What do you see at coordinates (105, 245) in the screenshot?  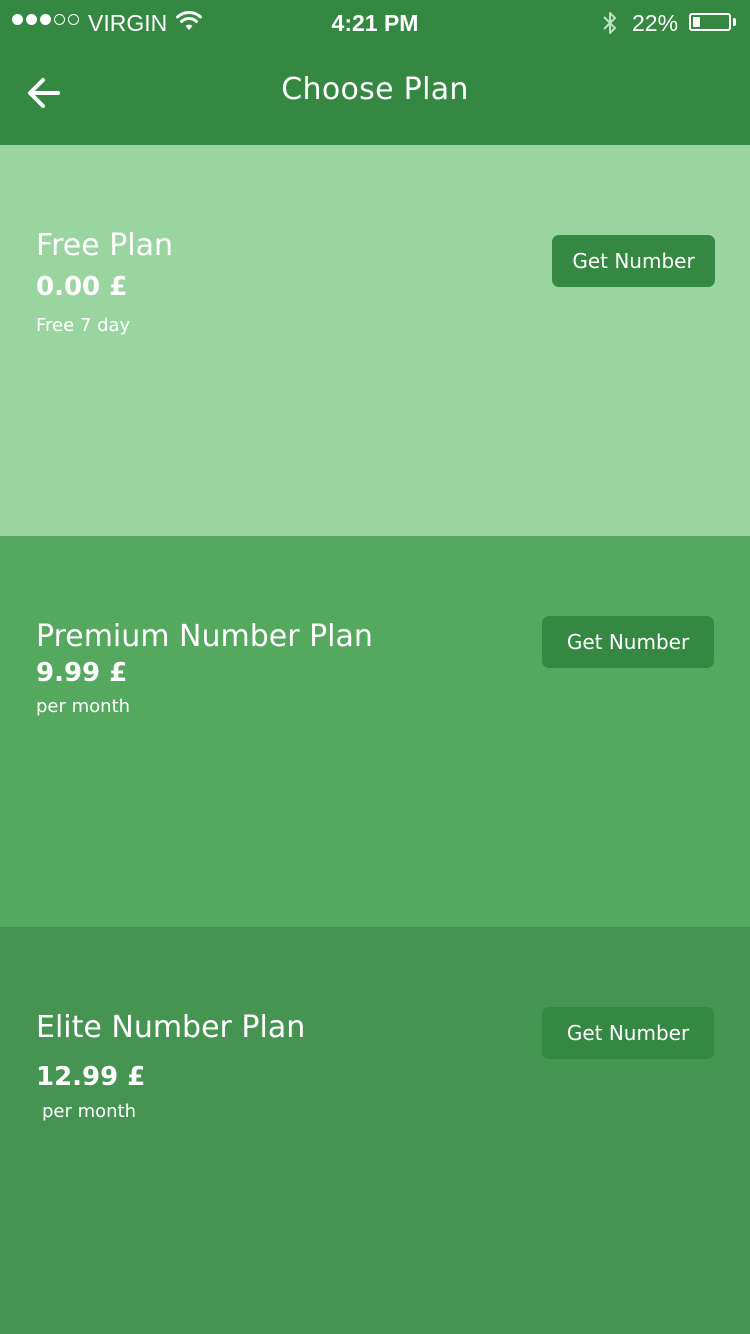 I see `plan-name: Free Plan` at bounding box center [105, 245].